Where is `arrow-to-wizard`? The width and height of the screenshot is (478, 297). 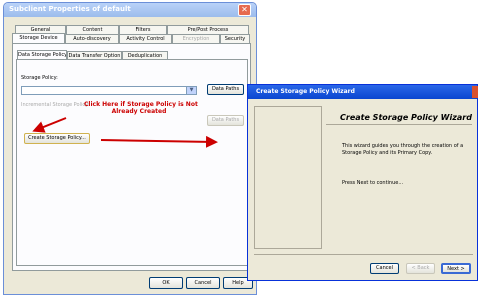
arrow-to-wizard is located at coordinates (159, 141).